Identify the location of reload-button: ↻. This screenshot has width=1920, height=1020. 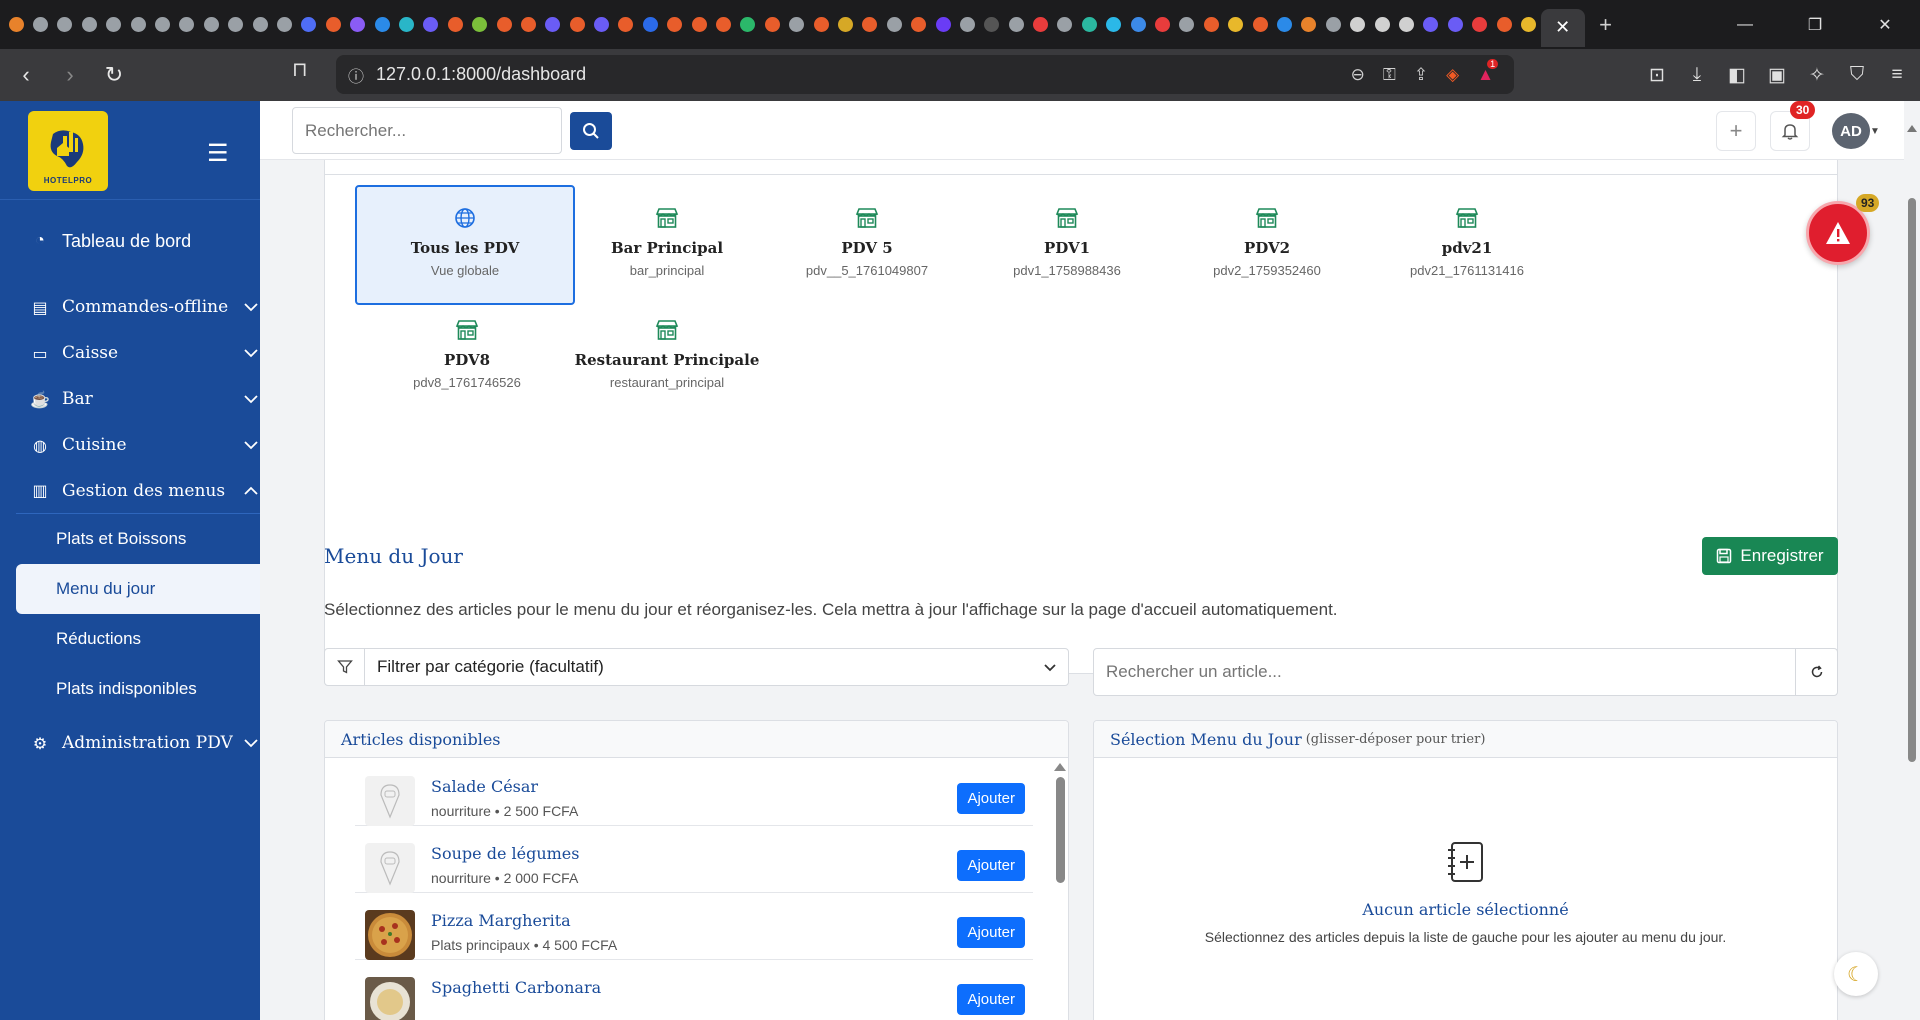
(114, 75).